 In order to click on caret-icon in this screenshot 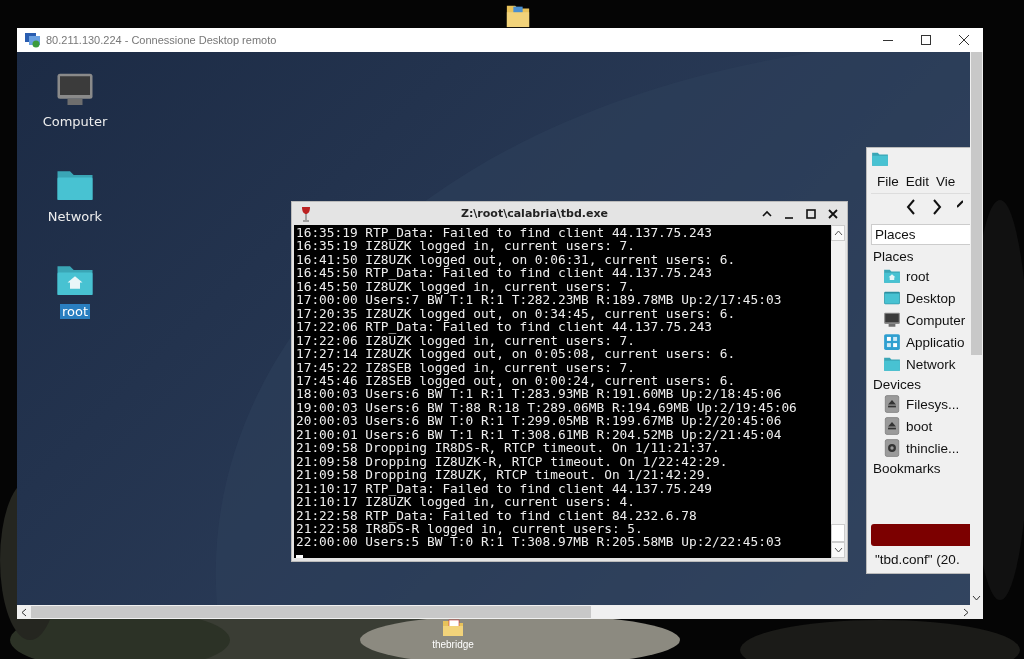, I will do `click(767, 213)`.